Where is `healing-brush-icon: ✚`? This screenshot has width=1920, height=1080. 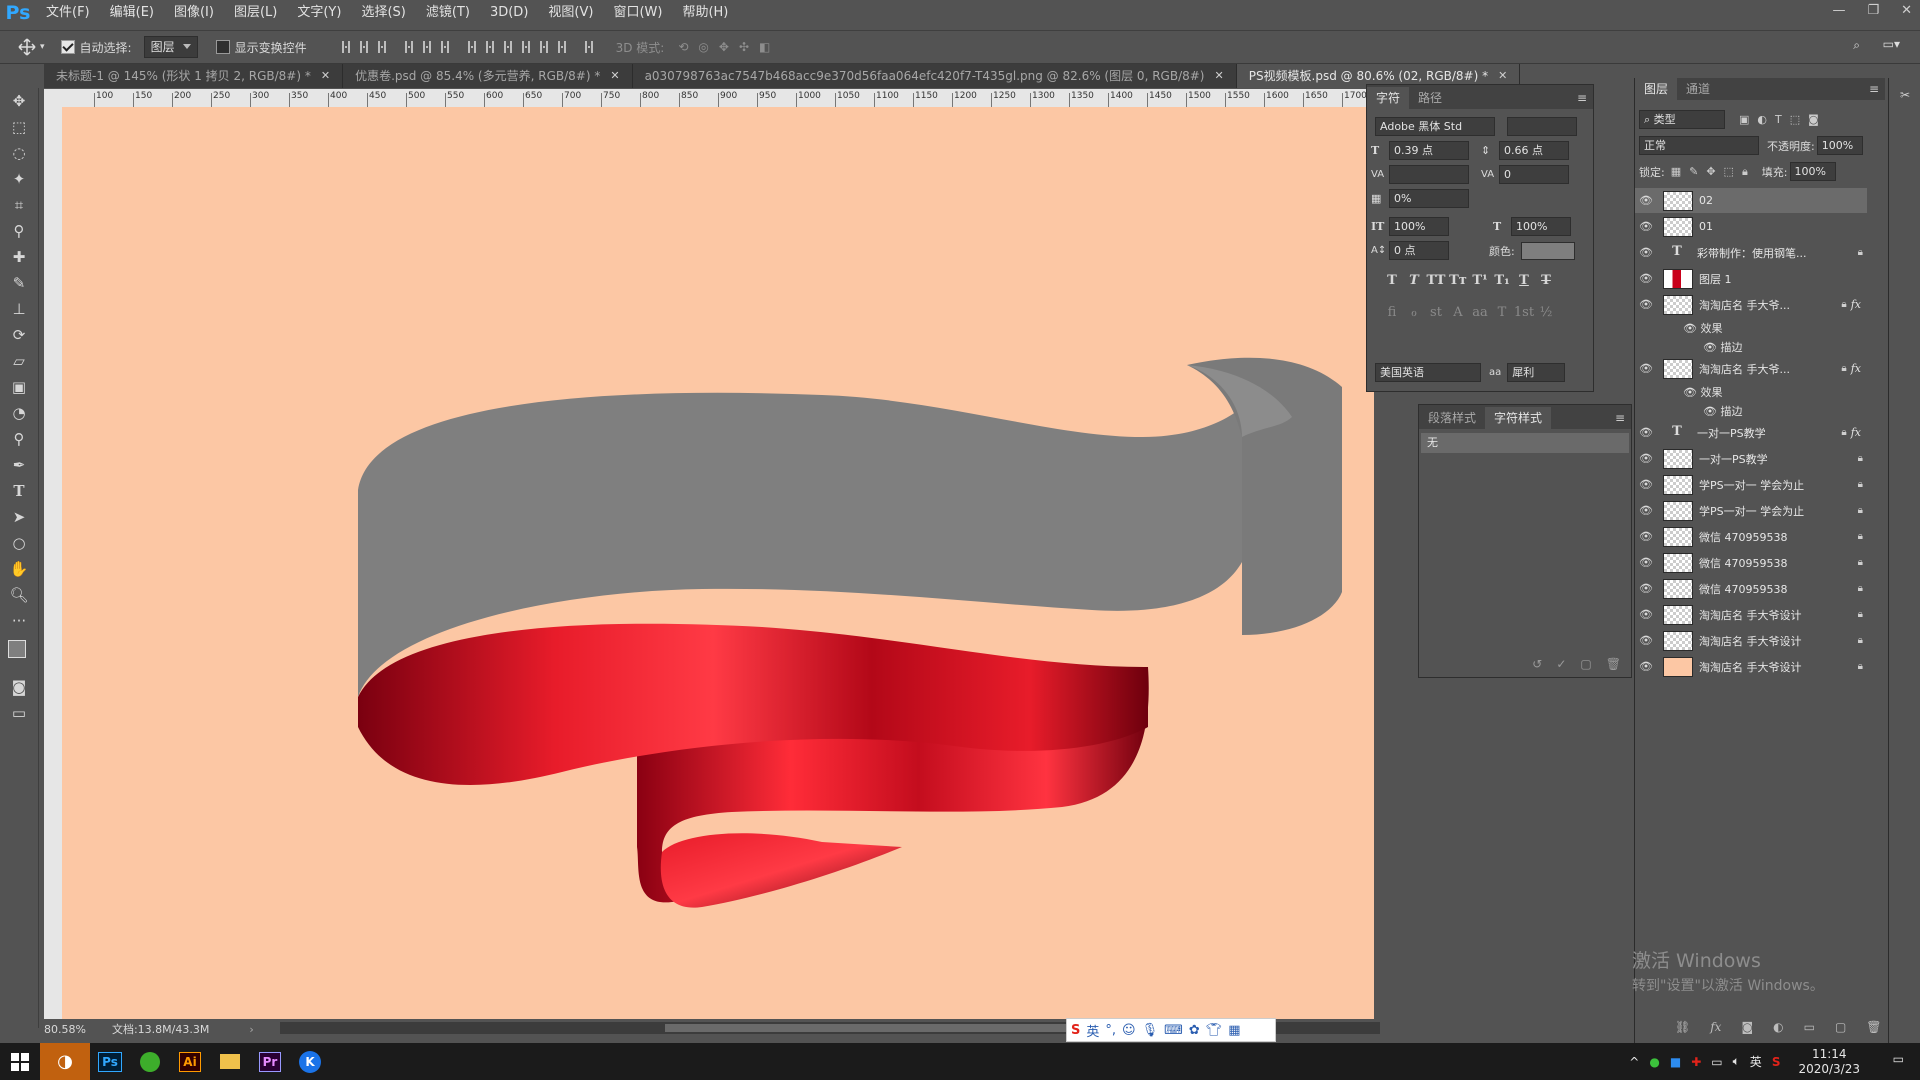 healing-brush-icon: ✚ is located at coordinates (19, 257).